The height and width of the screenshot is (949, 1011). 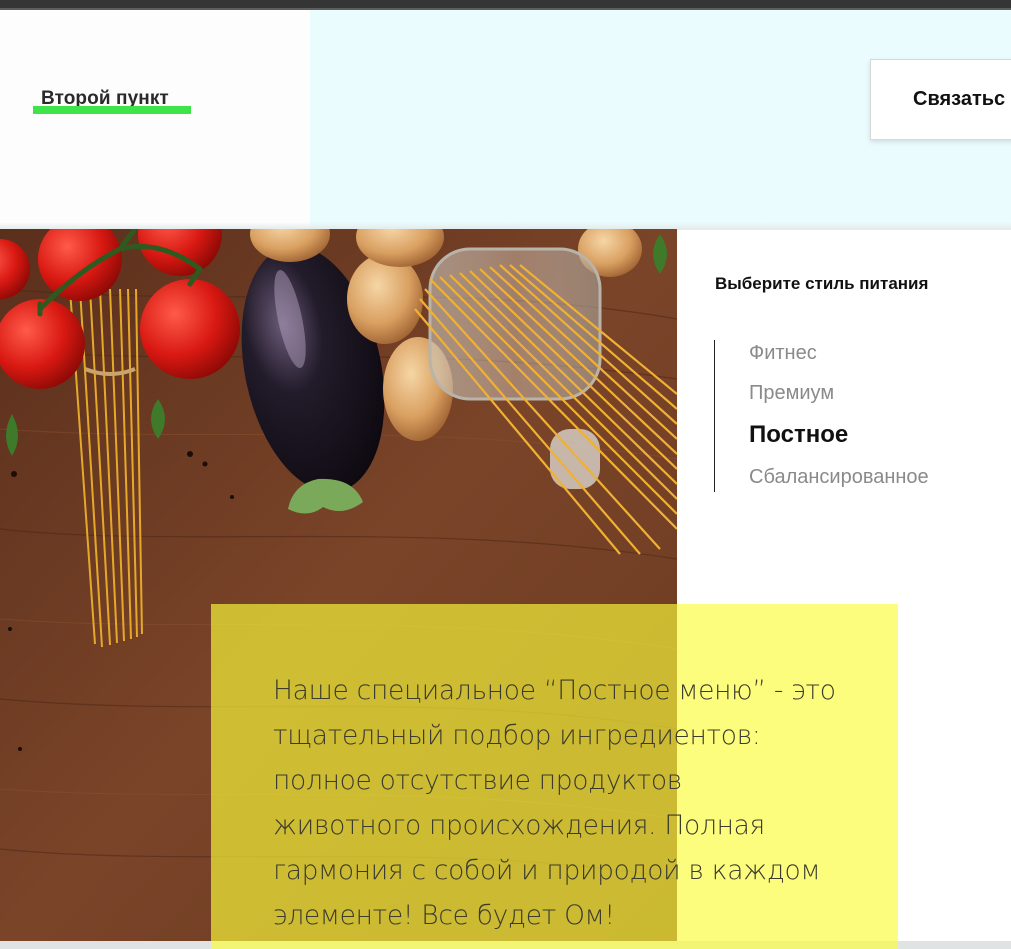 What do you see at coordinates (517, 735) in the screenshot?
I see `promo-line: тщательный подбор ингредиентов:` at bounding box center [517, 735].